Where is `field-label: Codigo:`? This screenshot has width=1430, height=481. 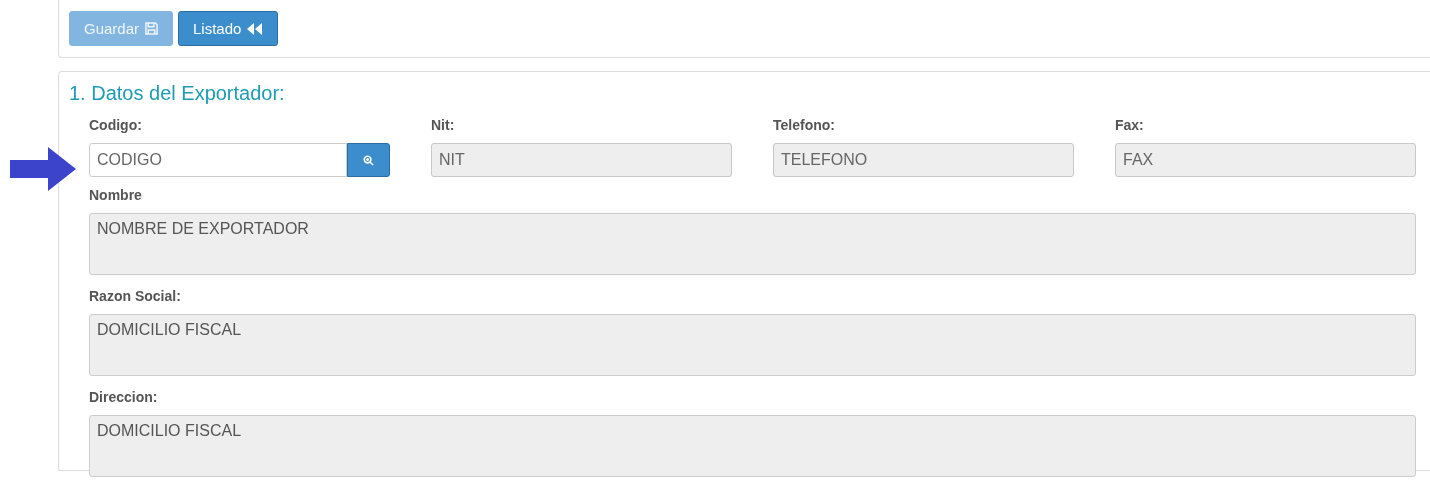 field-label: Codigo: is located at coordinates (116, 125).